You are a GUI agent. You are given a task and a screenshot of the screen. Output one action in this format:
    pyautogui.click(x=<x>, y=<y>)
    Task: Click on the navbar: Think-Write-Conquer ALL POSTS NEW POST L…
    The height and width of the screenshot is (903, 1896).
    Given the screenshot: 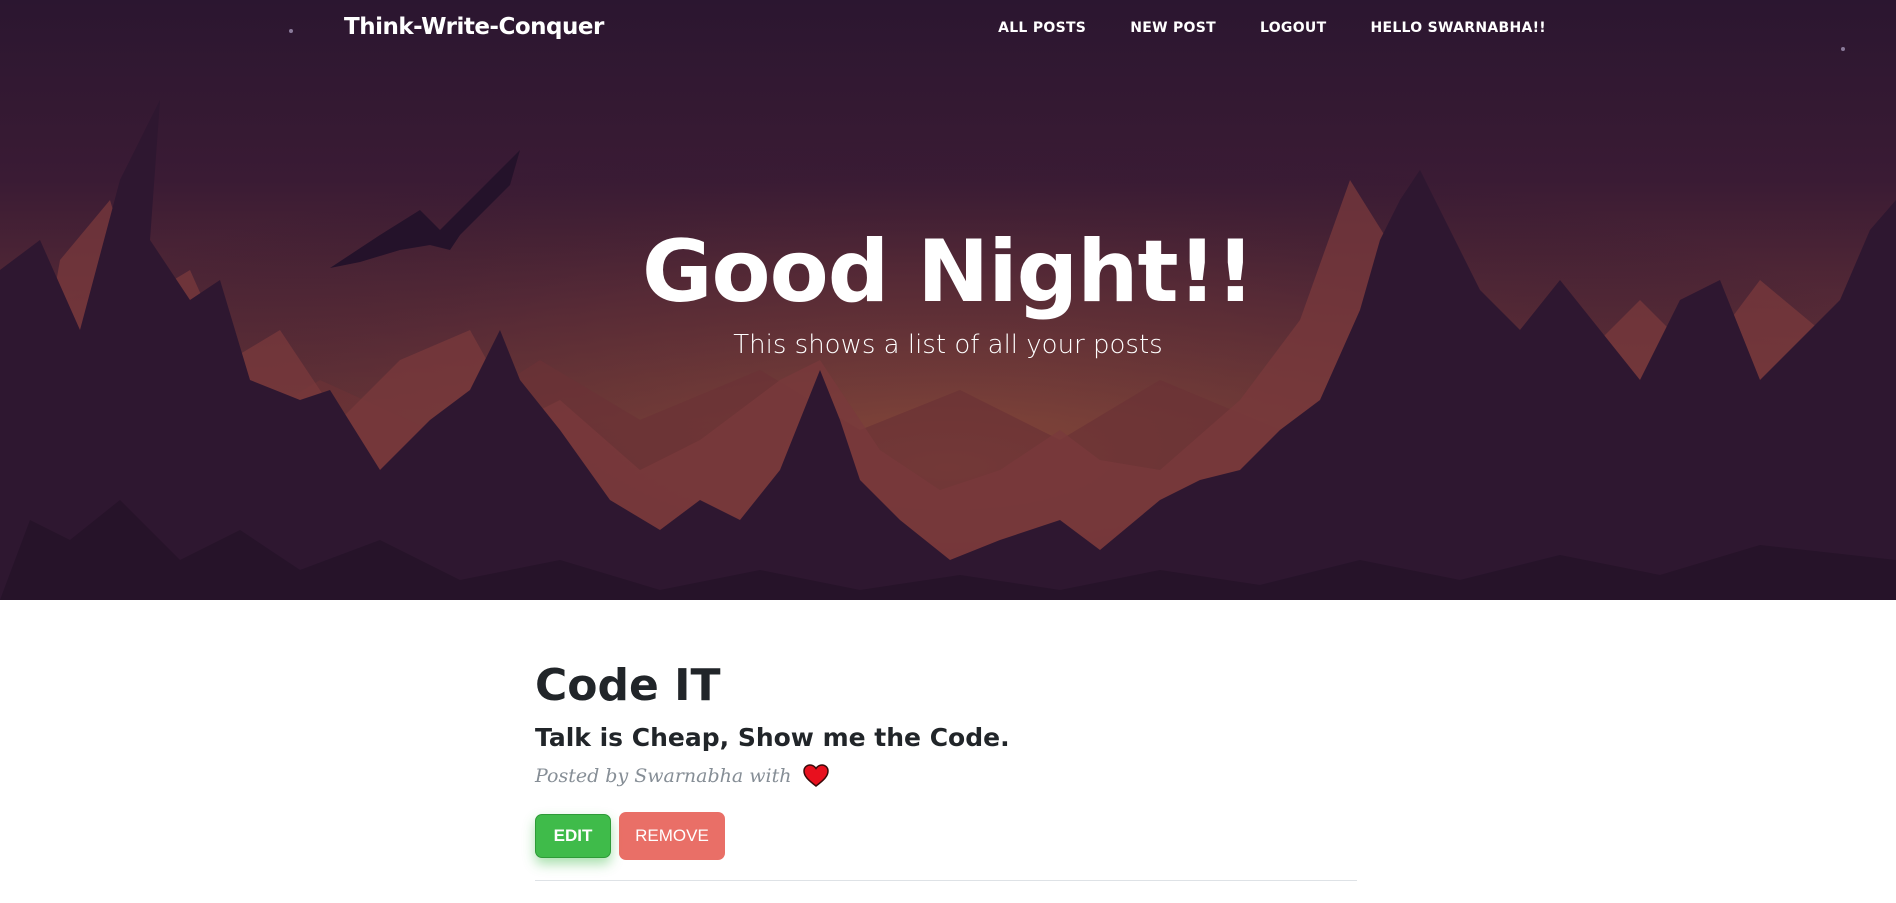 What is the action you would take?
    pyautogui.click(x=948, y=30)
    